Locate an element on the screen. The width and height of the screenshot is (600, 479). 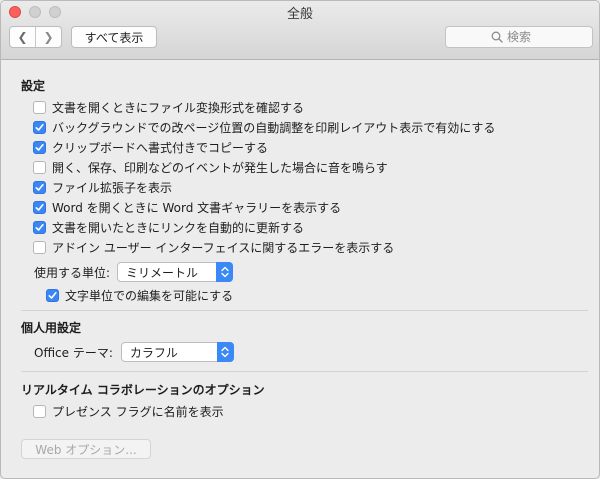
back-button: ❮ is located at coordinates (23, 37).